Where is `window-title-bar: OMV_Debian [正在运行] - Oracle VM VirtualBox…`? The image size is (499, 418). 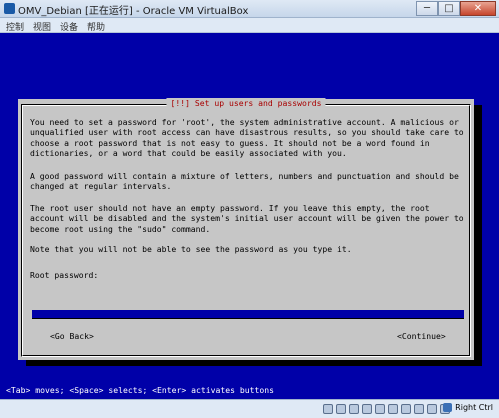
window-title-bar: OMV_Debian [正在运行] - Oracle VM VirtualBox… is located at coordinates (249, 9).